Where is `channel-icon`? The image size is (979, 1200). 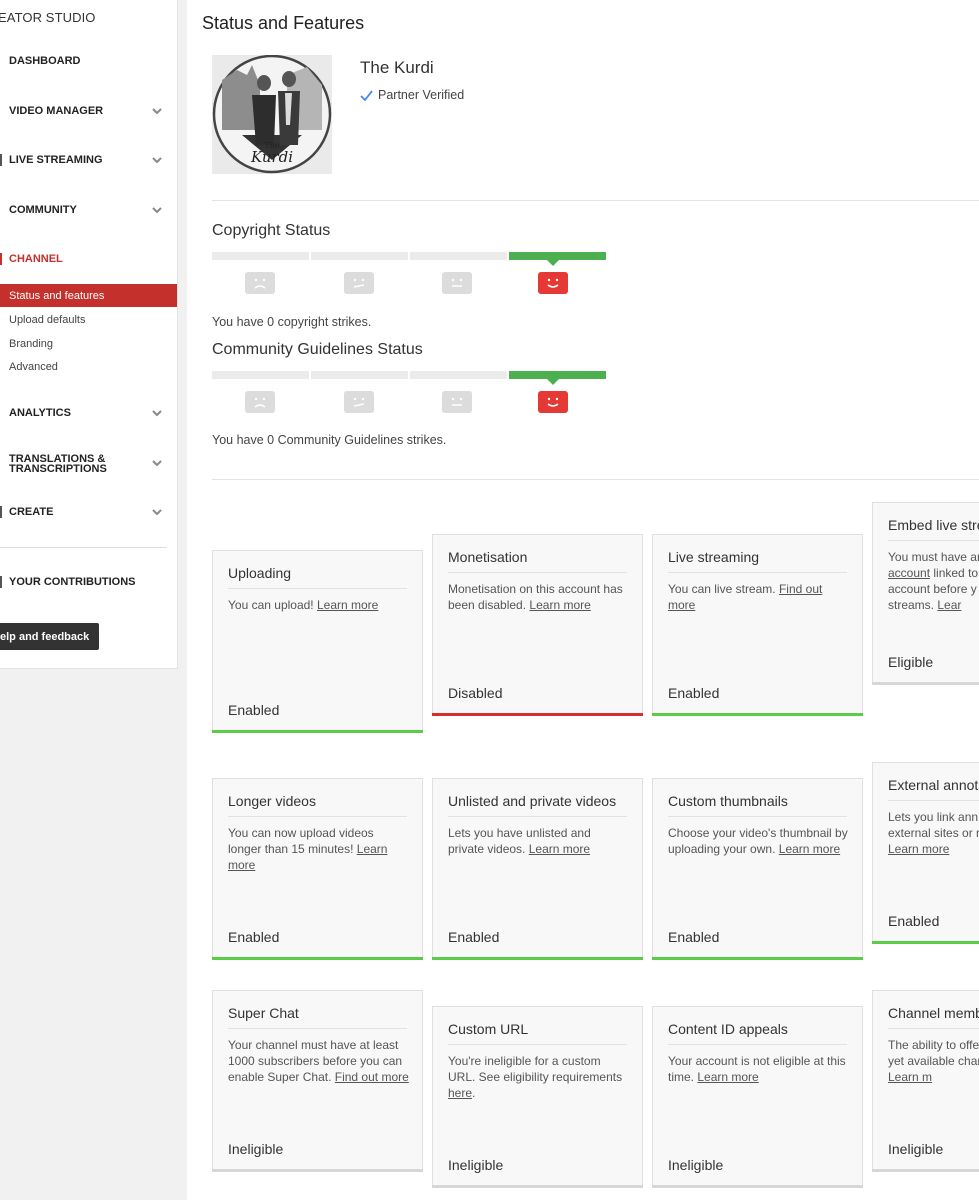 channel-icon is located at coordinates (1, 259).